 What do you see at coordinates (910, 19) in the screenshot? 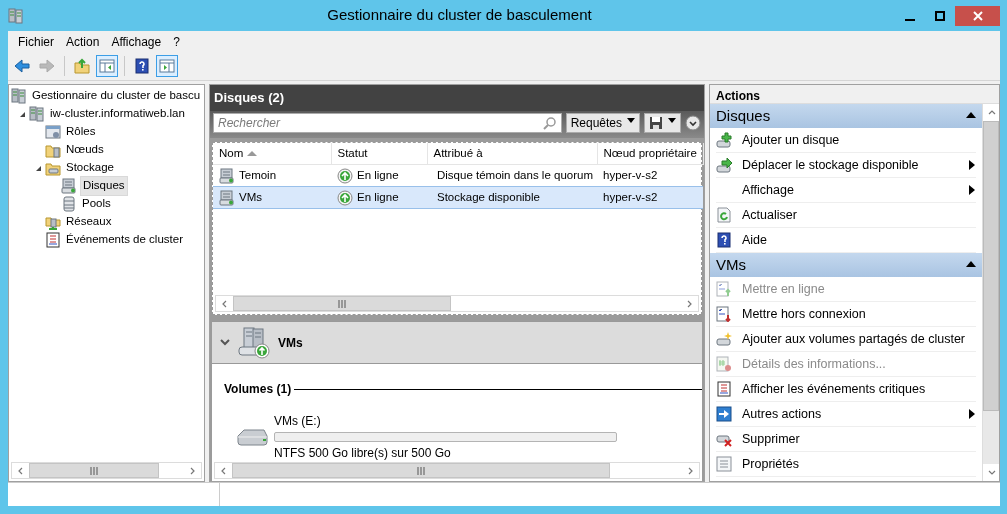
I see `minimize-icon` at bounding box center [910, 19].